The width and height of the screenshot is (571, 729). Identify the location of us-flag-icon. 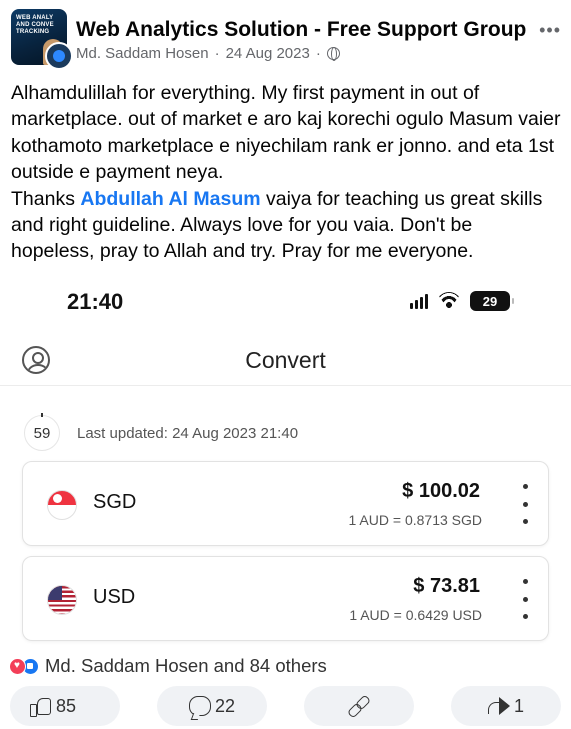
(62, 600).